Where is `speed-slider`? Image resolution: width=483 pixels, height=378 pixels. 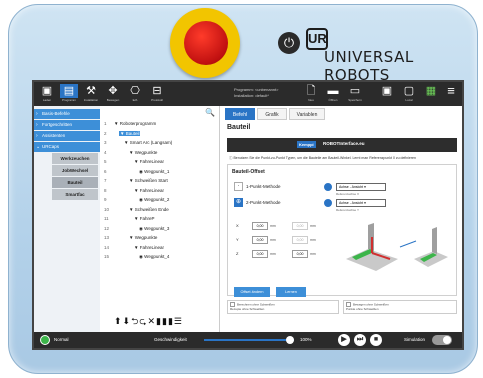 speed-slider is located at coordinates (249, 340).